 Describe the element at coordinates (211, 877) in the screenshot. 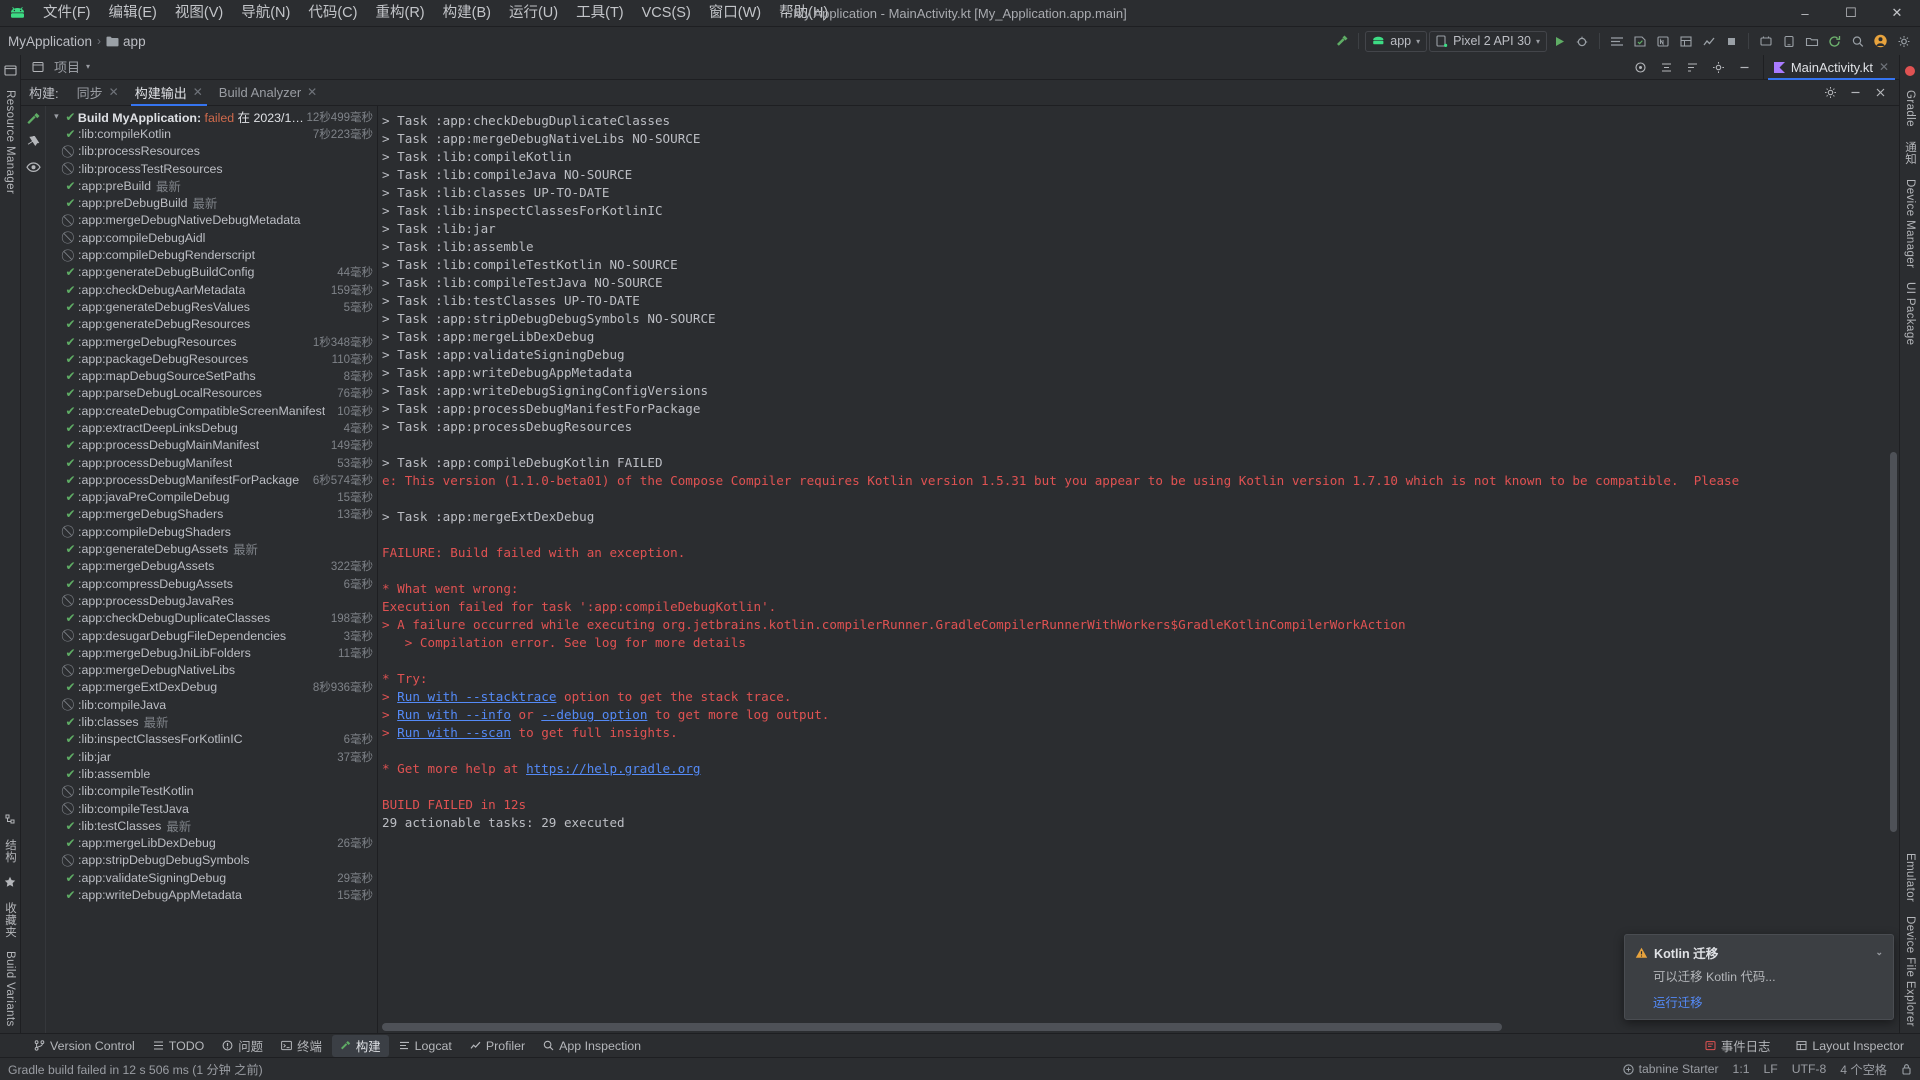

I see `build-tree-row: ✔:app:validateSigningDebug 29毫秒` at that location.